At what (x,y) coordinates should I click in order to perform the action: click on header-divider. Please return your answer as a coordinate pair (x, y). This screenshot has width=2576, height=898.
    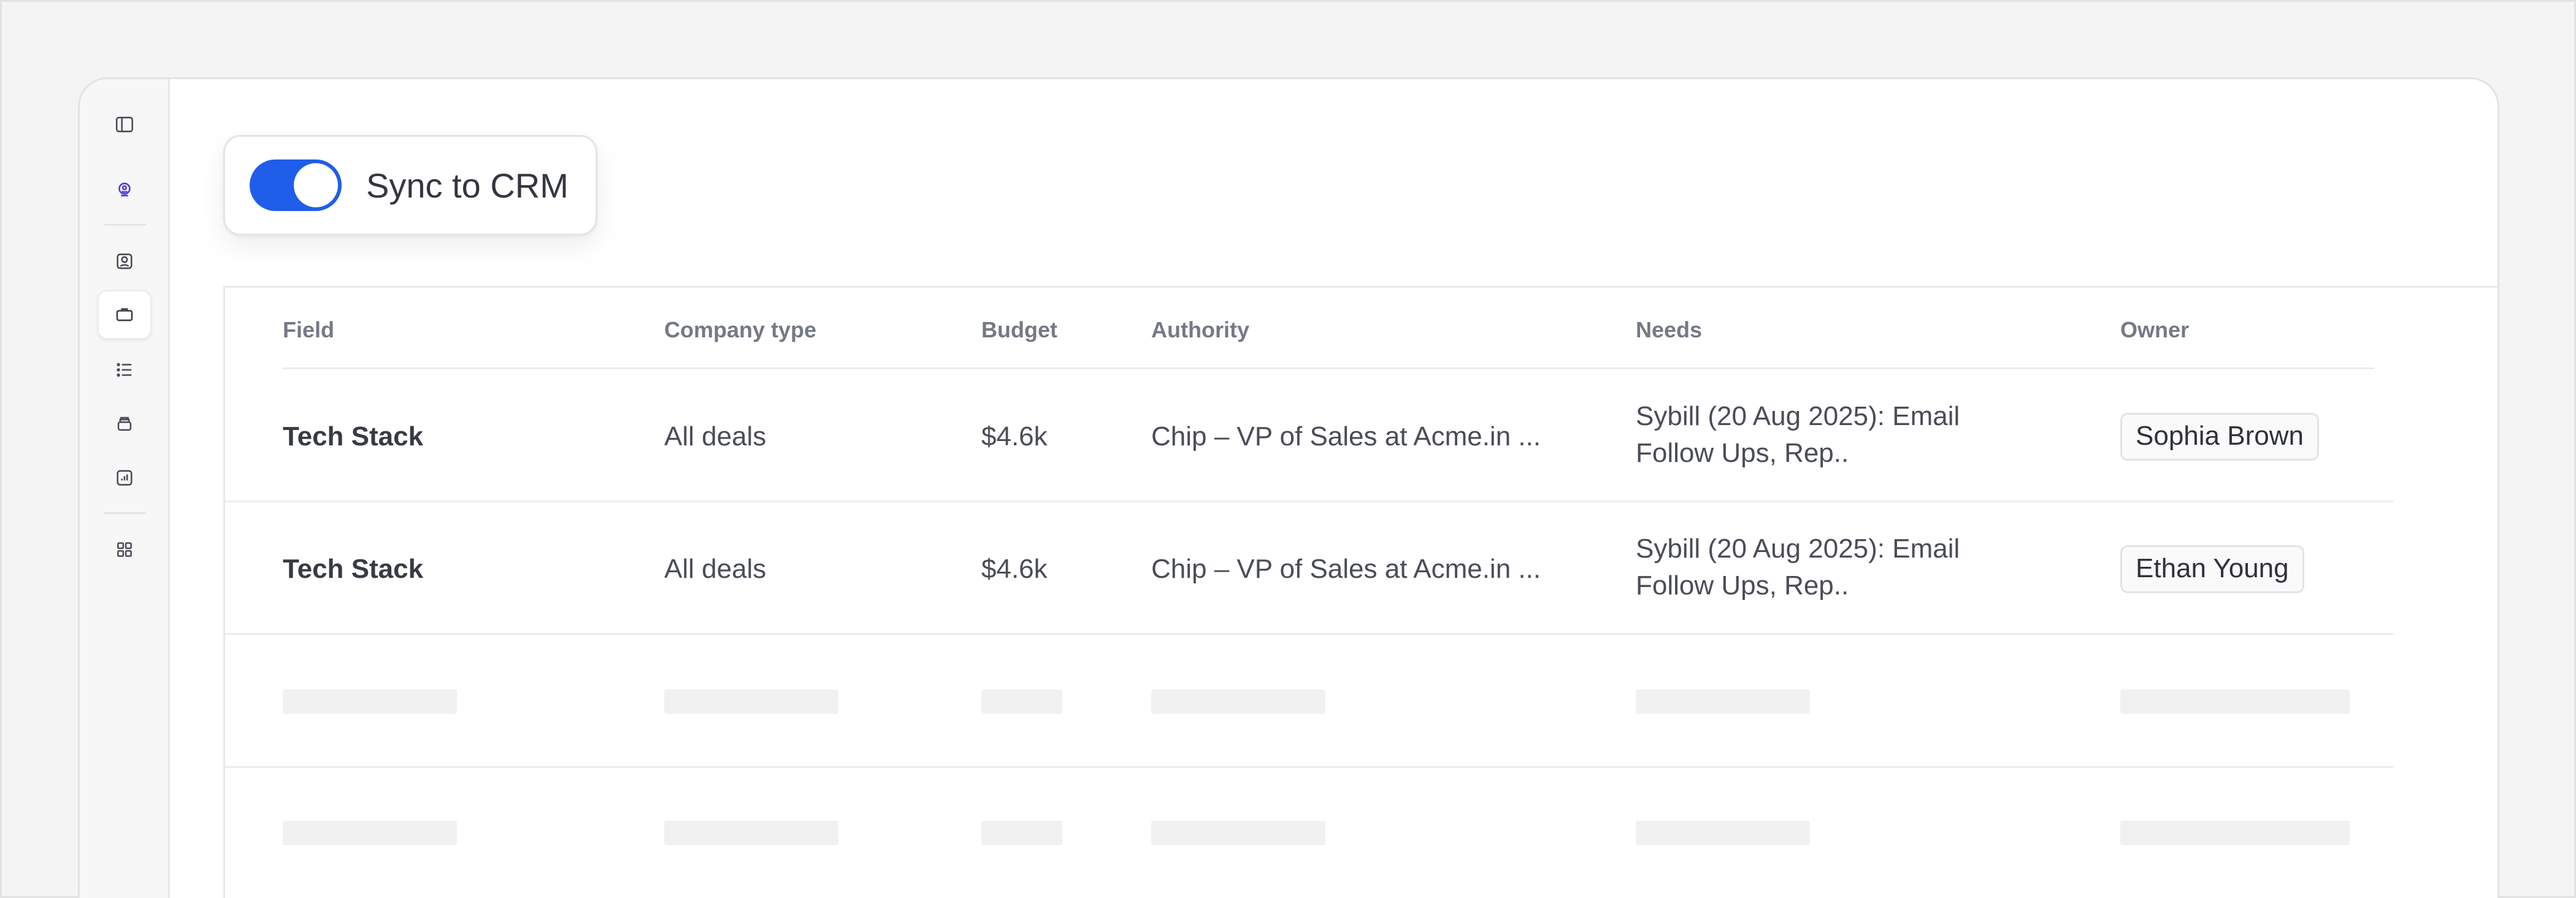
    Looking at the image, I should click on (1328, 368).